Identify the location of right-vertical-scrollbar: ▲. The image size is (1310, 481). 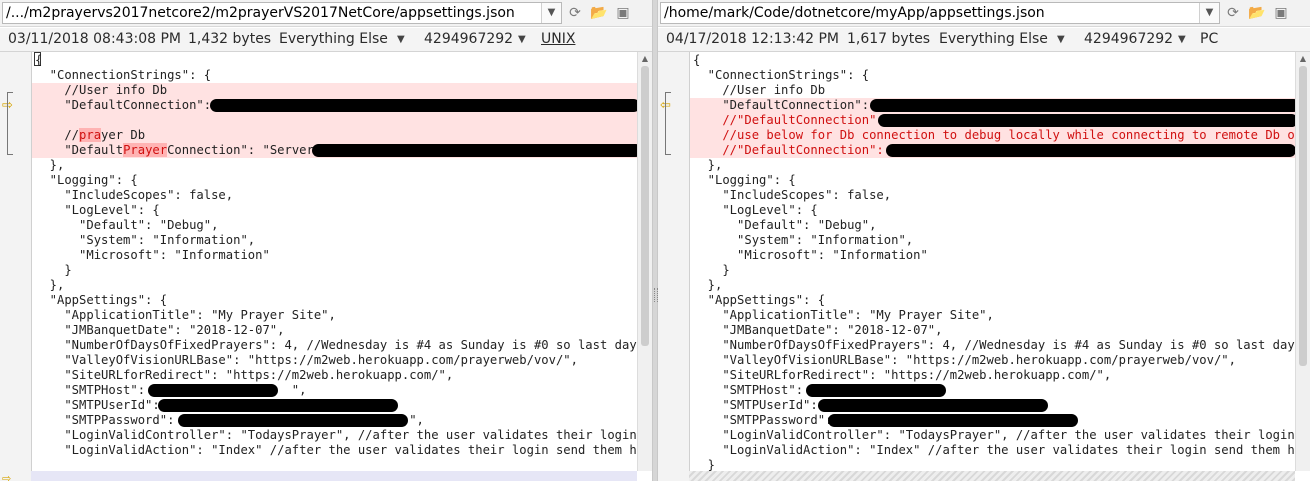
(1302, 261).